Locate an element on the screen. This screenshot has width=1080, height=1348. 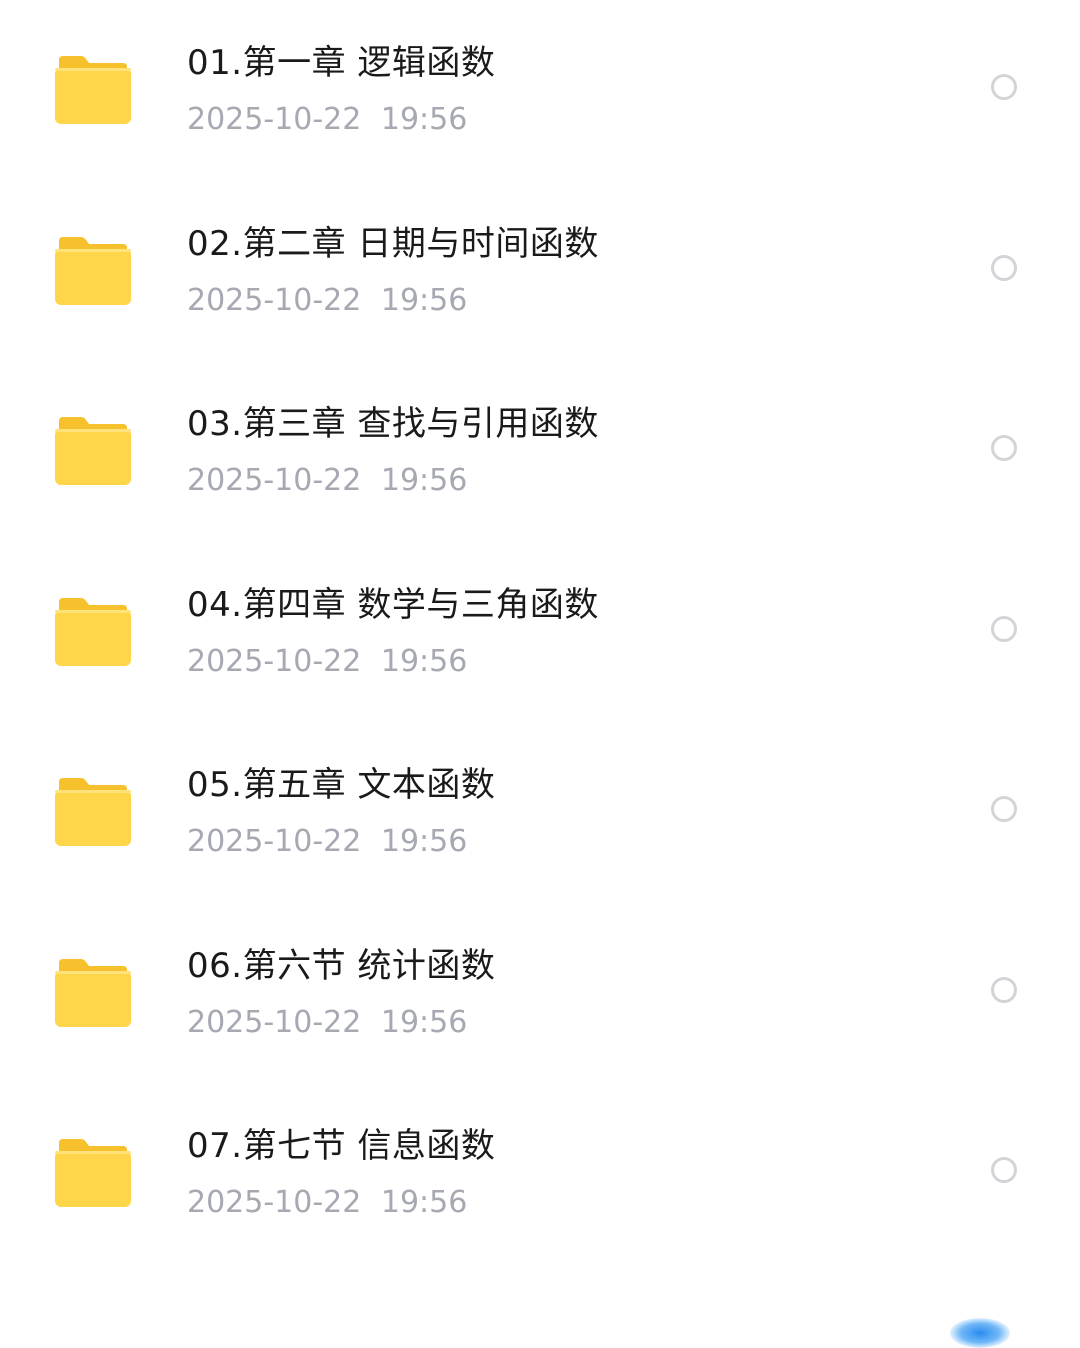
list-item: 01.第一章 逻辑函数 2025-10-22 19:56 is located at coordinates (540, 90).